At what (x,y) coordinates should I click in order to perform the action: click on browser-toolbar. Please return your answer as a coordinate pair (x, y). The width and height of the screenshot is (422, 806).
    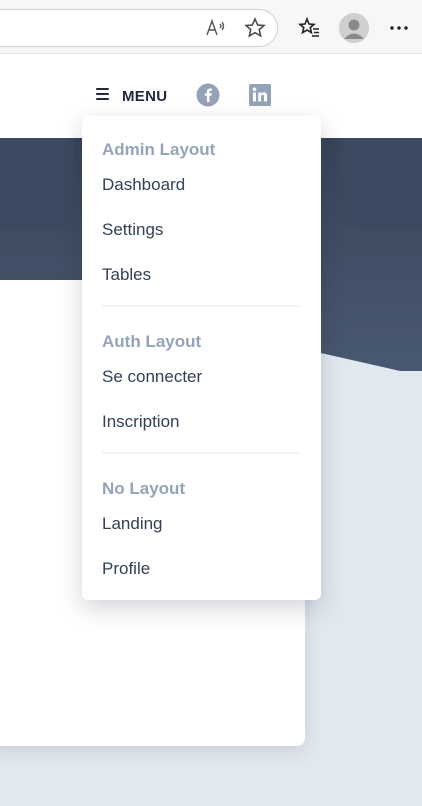
    Looking at the image, I should click on (211, 27).